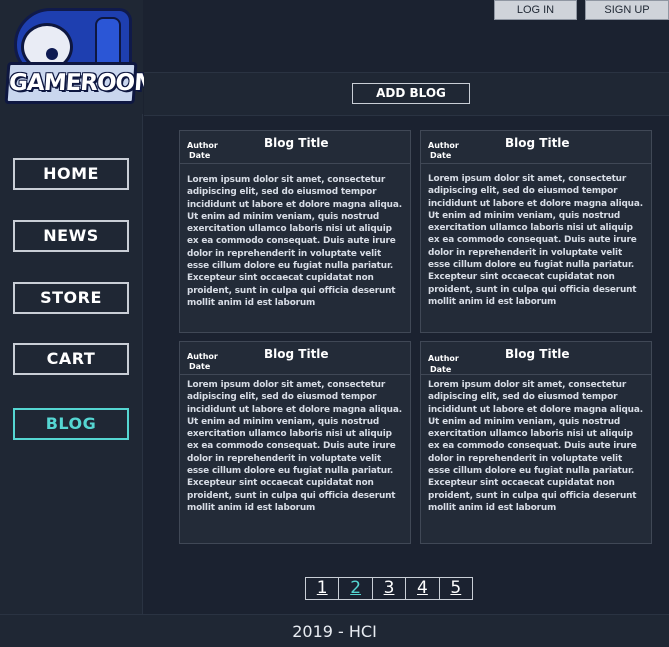  I want to click on pagination: 1 2 3 4 5, so click(389, 588).